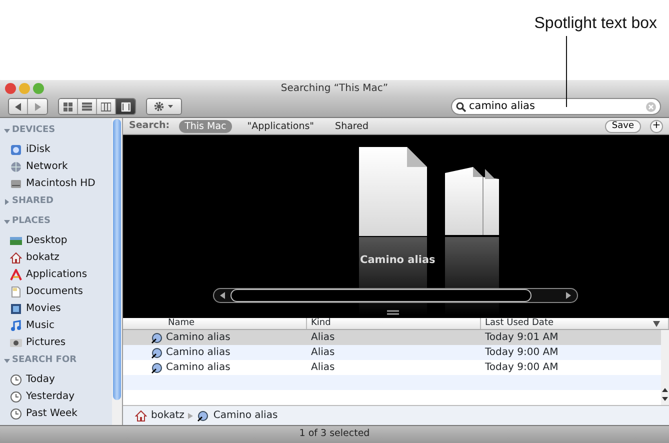 The width and height of the screenshot is (669, 443). Describe the element at coordinates (16, 274) in the screenshot. I see `applications-icon` at that location.